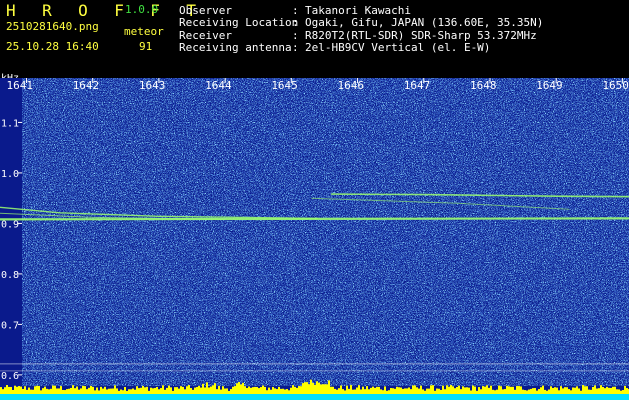  I want to click on time-tick-label: 1648, so click(483, 85).